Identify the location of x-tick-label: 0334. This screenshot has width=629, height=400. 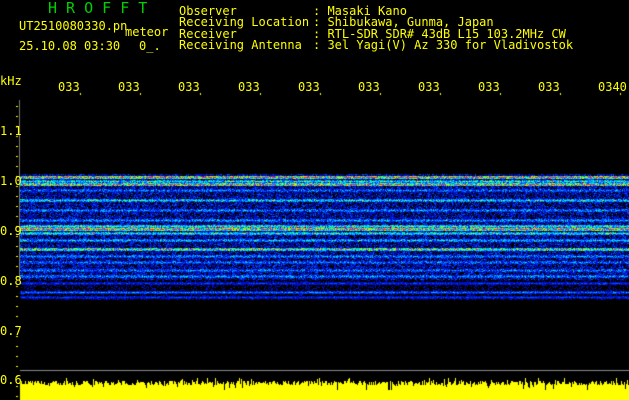
(248, 87).